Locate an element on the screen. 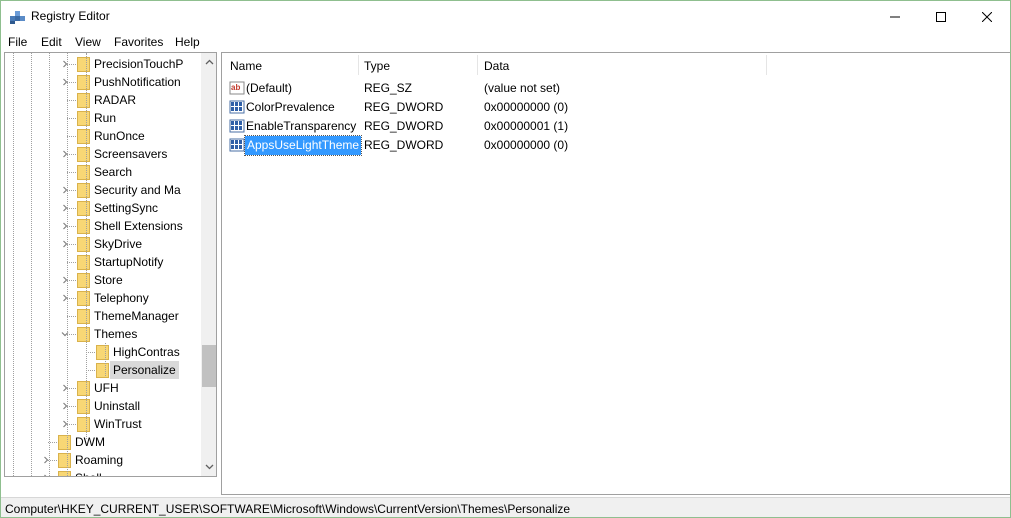 The height and width of the screenshot is (518, 1011). tree-scroll-thumb is located at coordinates (209, 366).